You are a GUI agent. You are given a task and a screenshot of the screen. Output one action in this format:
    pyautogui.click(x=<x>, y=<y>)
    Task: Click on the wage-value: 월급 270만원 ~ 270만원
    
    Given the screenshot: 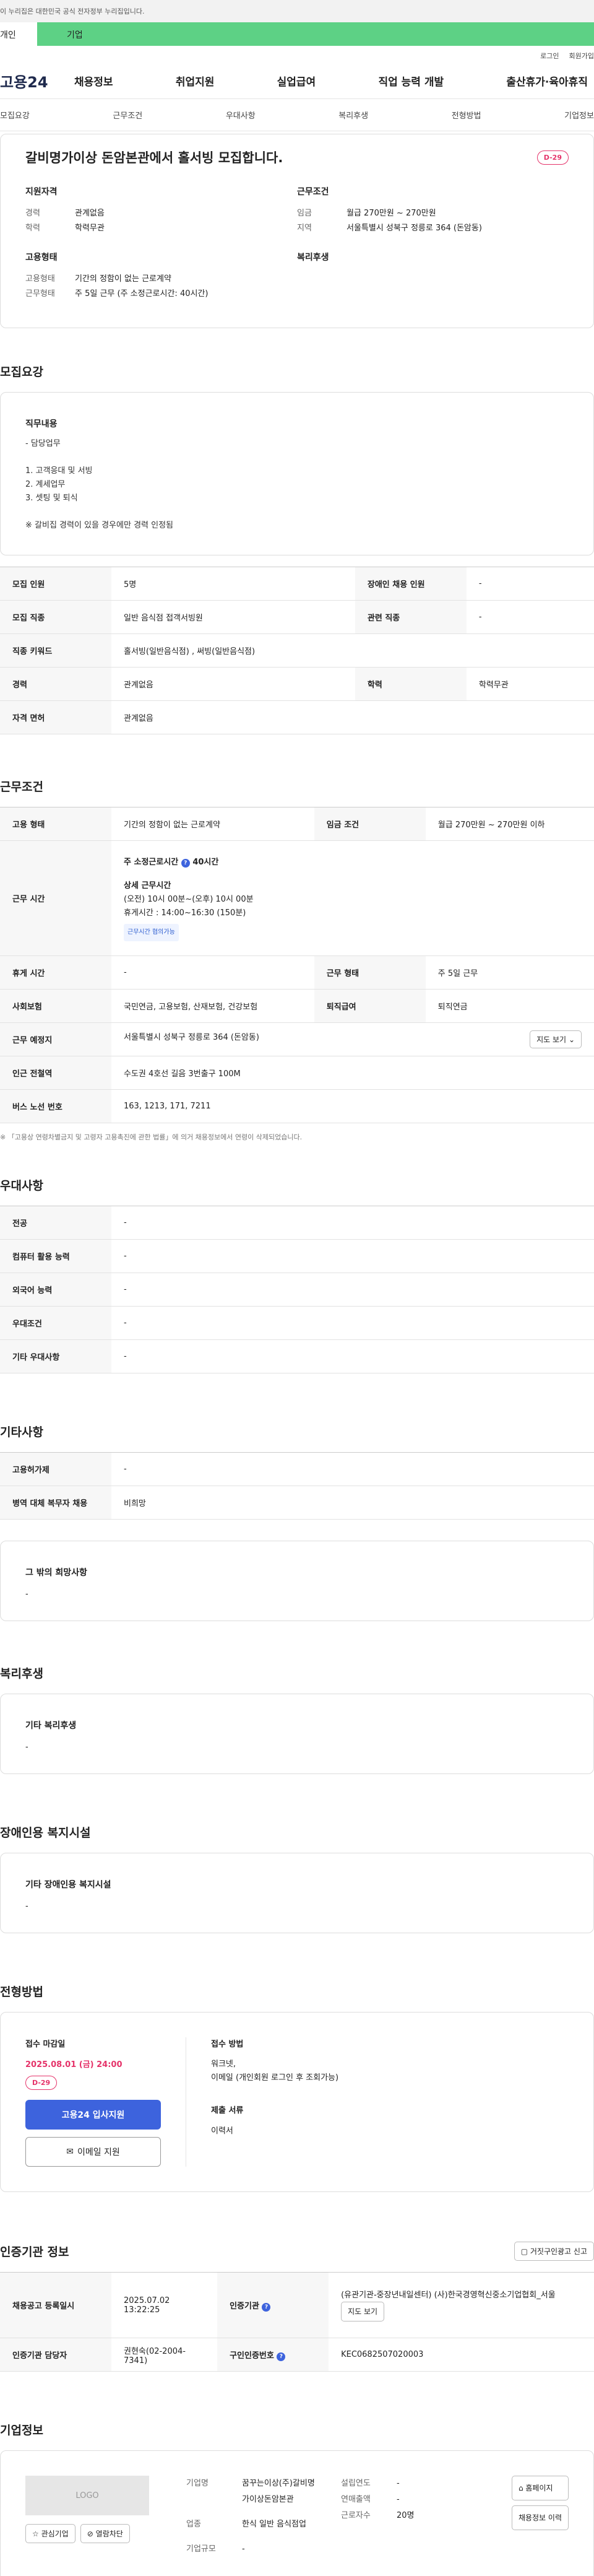 What is the action you would take?
    pyautogui.click(x=391, y=214)
    